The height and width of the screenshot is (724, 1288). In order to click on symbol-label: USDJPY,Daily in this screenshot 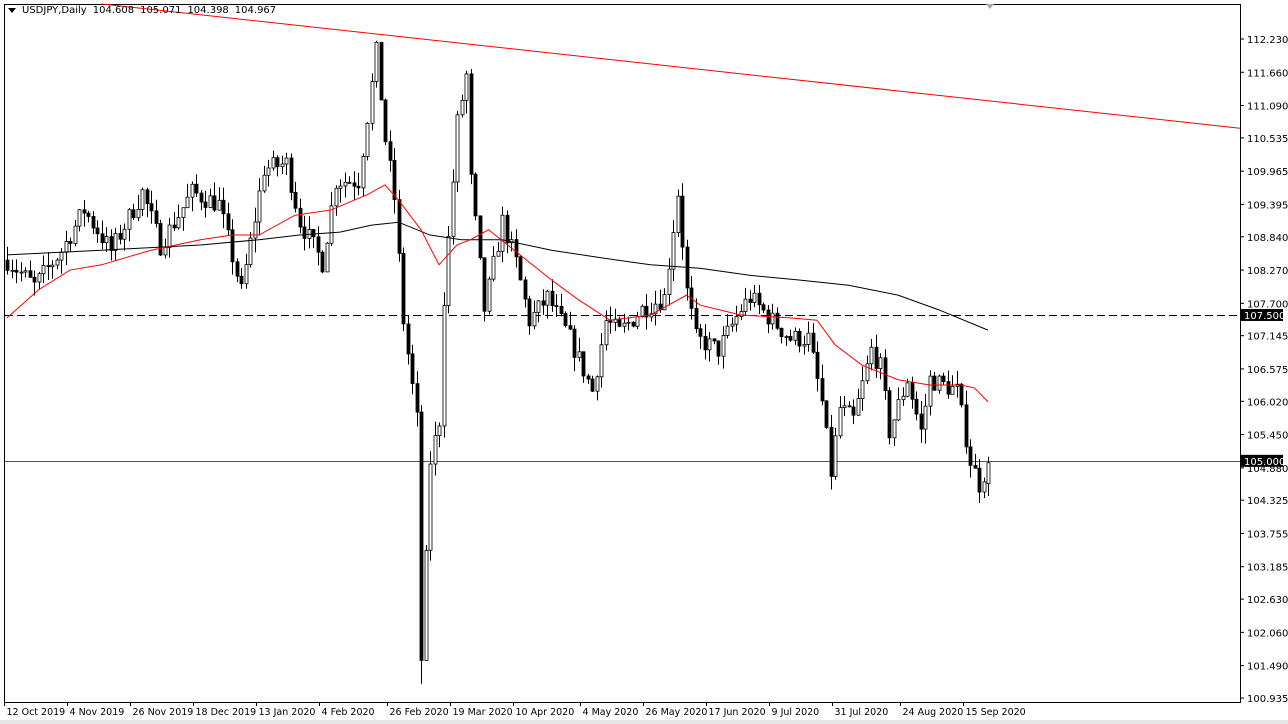, I will do `click(54, 10)`.